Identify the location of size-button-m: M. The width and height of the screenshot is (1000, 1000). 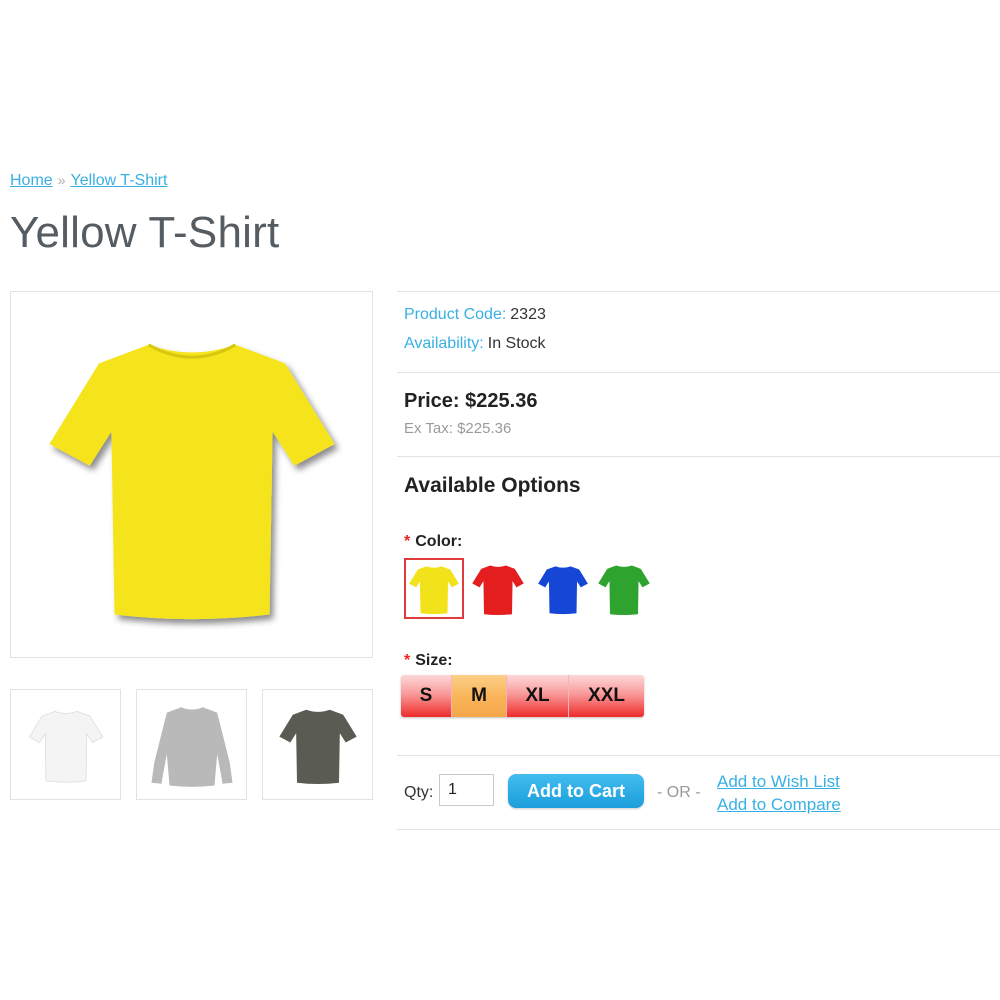
(479, 696).